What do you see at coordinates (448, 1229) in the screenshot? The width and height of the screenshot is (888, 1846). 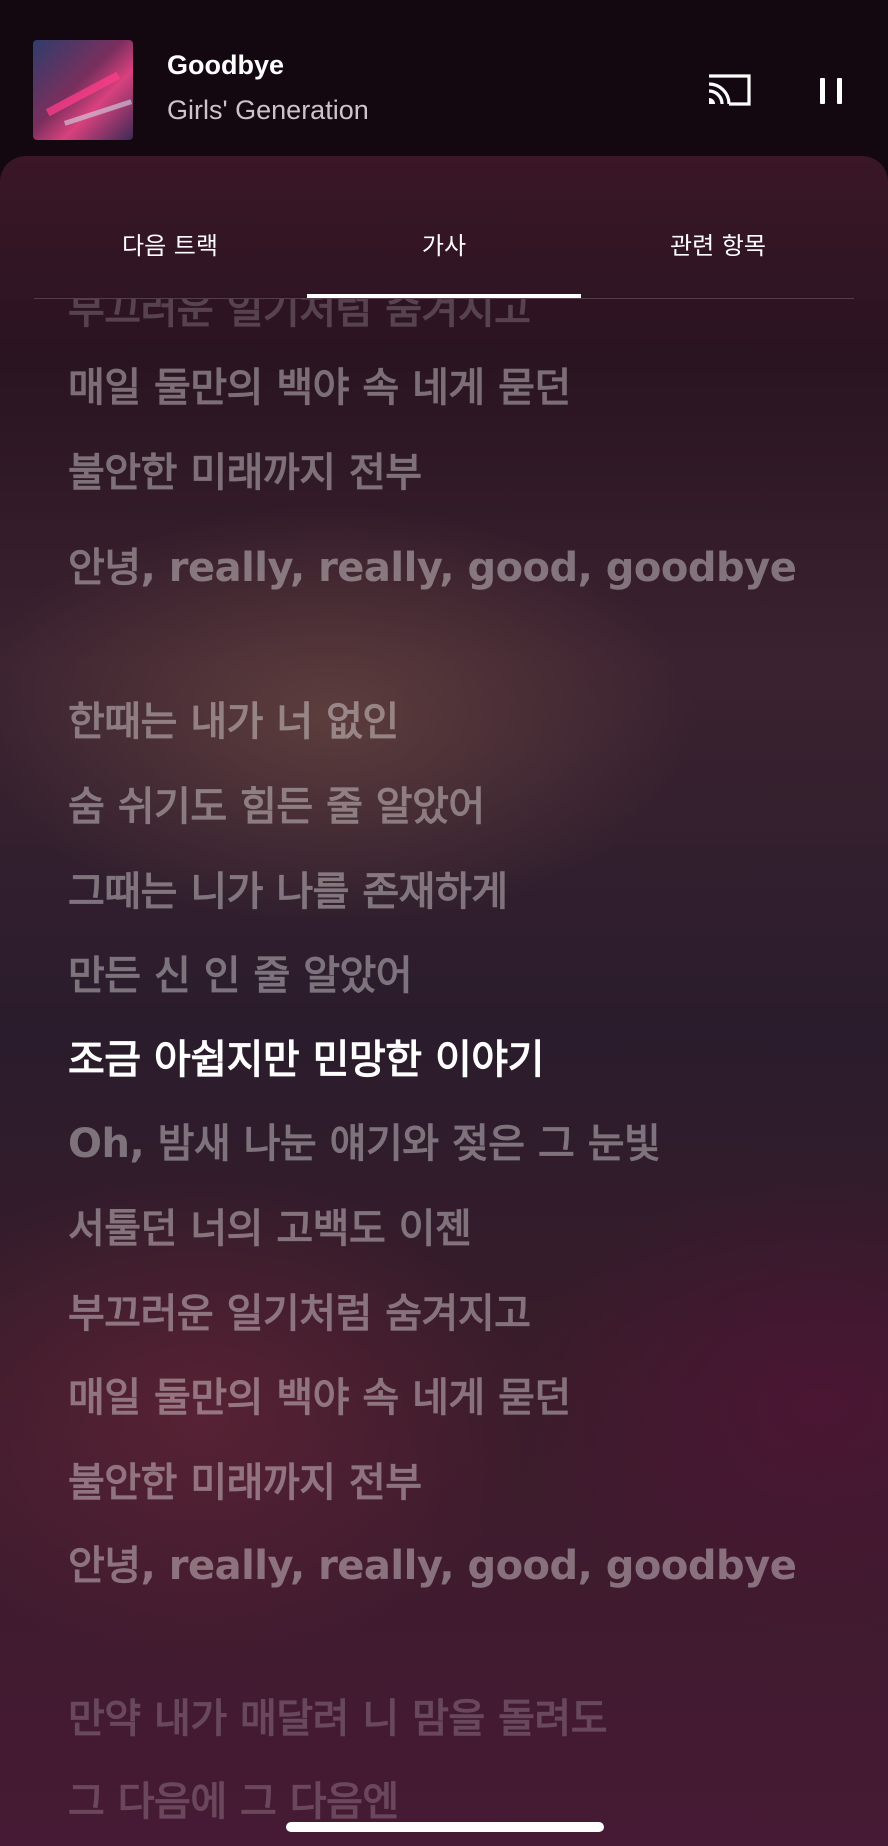 I see `lyric-line: 서툴던 너의 고백도 이젠` at bounding box center [448, 1229].